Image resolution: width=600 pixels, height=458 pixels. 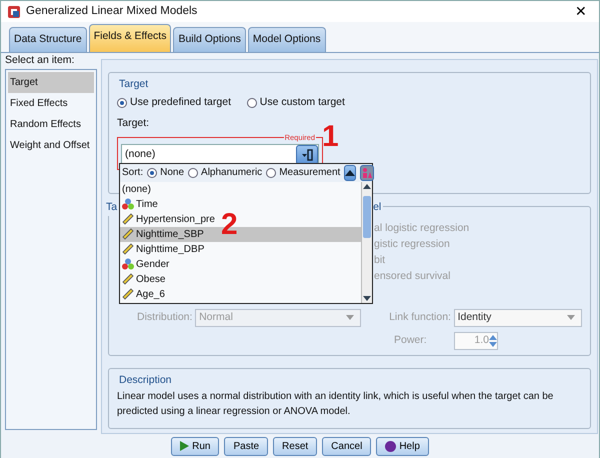 What do you see at coordinates (367, 298) in the screenshot?
I see `scroll-down-icon` at bounding box center [367, 298].